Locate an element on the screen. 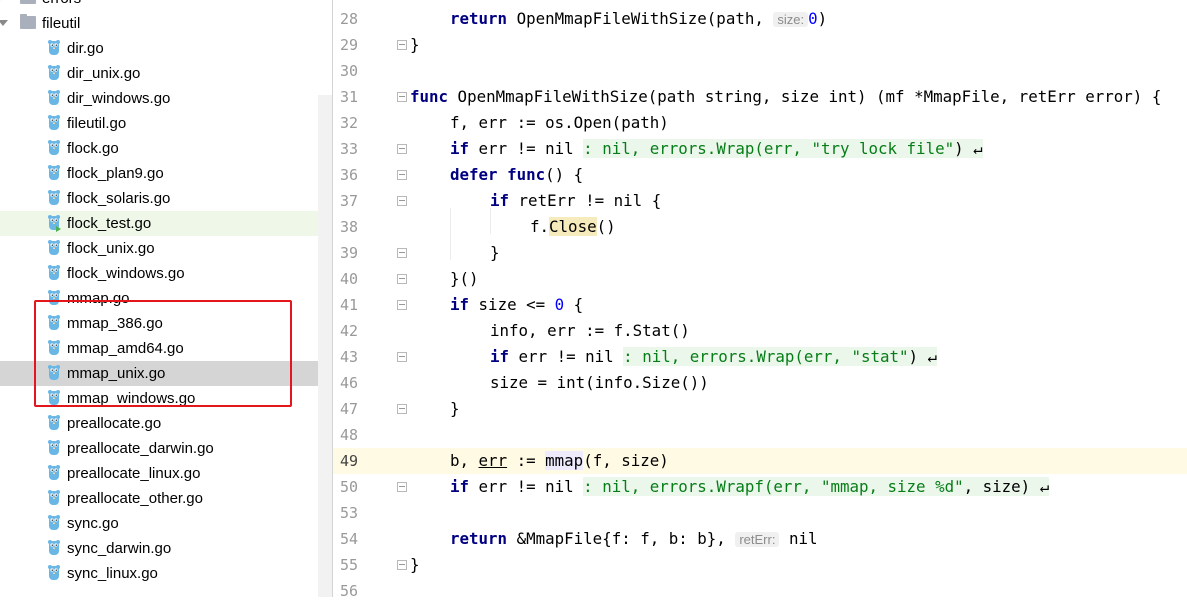 The width and height of the screenshot is (1187, 604). line-number: 32 is located at coordinates (349, 123).